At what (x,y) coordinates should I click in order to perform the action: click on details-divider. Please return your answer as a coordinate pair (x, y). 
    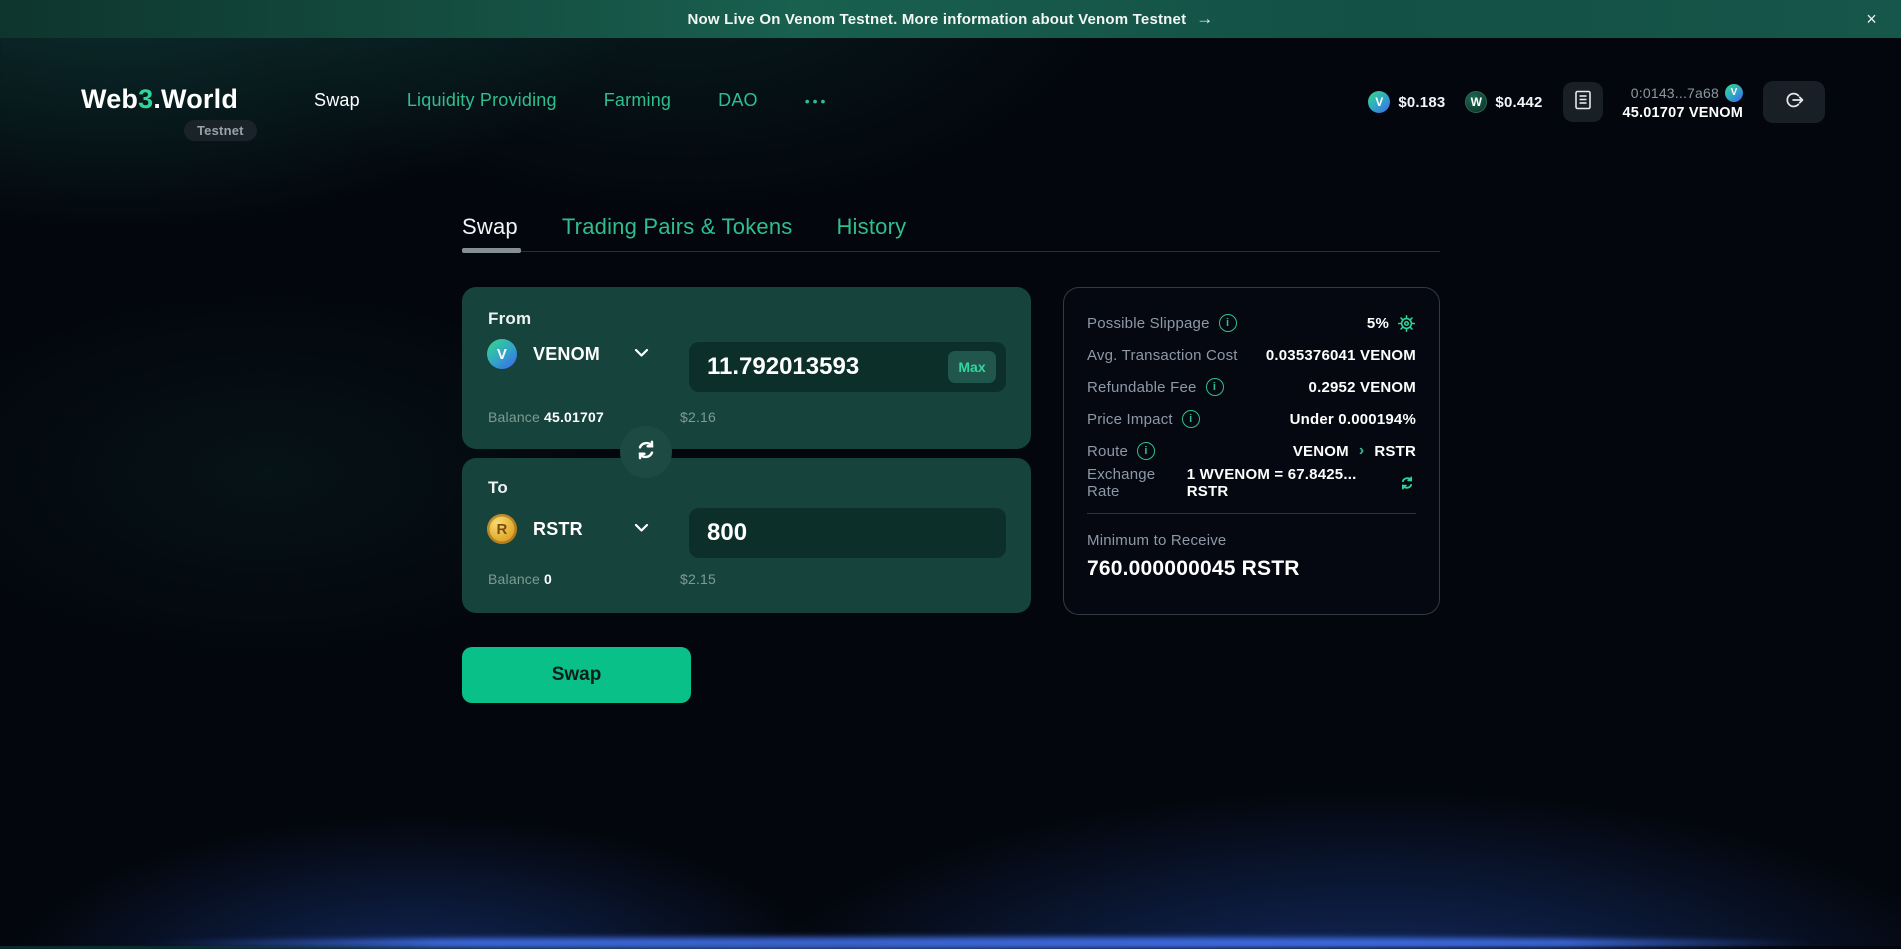
    Looking at the image, I should click on (1251, 513).